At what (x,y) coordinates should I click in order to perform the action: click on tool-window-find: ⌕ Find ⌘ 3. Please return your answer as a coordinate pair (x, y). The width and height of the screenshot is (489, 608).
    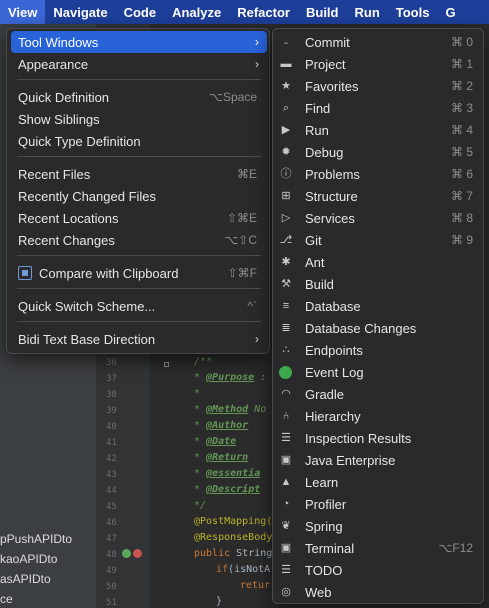
    Looking at the image, I should click on (379, 108).